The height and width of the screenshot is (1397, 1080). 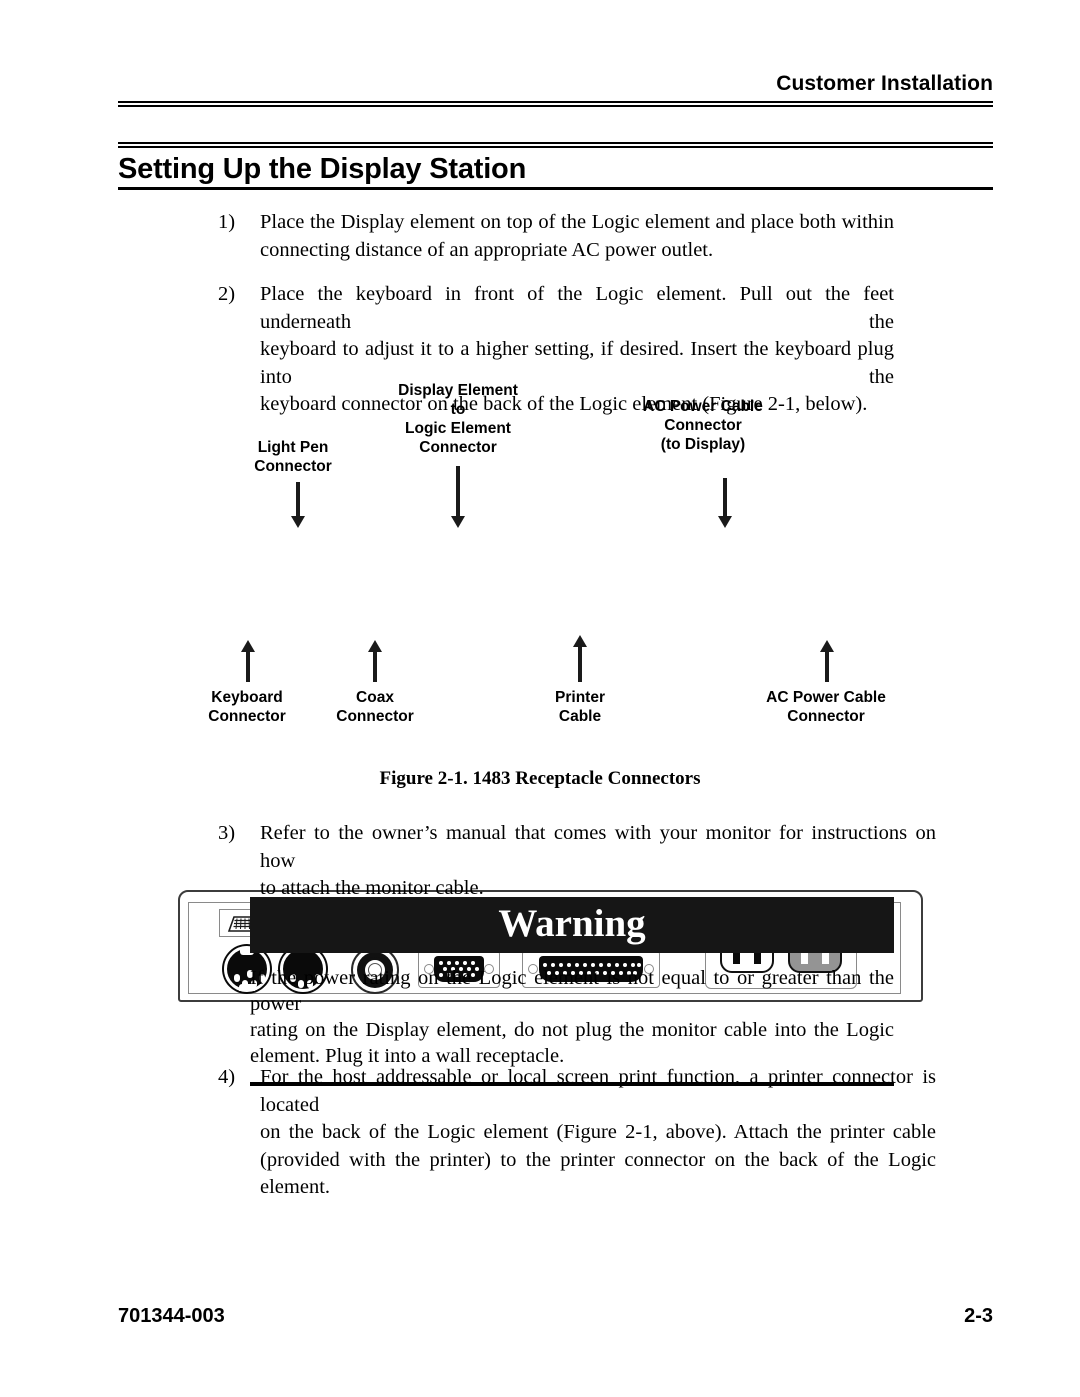 I want to click on arrow-up-coax, so click(x=375, y=661).